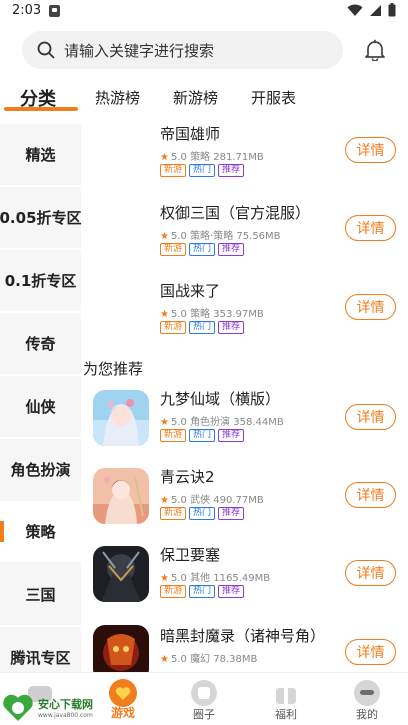 The image size is (408, 725). I want to click on game-item: 暗黑封魔录（诸神号角） ★ 5.0 魔幻 78.38MB 详情, so click(245, 648).